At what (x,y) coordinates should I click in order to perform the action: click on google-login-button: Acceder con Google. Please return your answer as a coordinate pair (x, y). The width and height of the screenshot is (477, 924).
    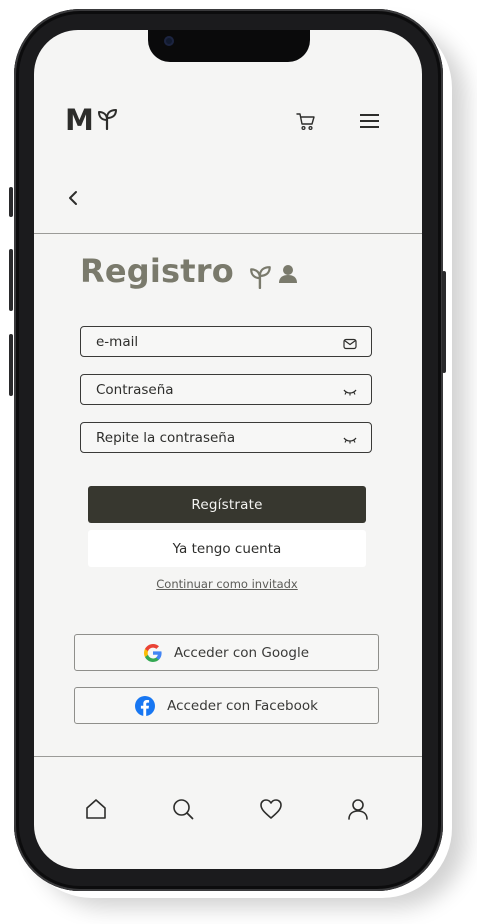
    Looking at the image, I should click on (226, 652).